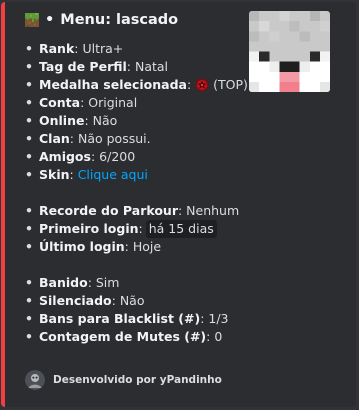 This screenshot has width=359, height=410. Describe the element at coordinates (119, 20) in the screenshot. I see `embed-title: Menu: lascado` at that location.